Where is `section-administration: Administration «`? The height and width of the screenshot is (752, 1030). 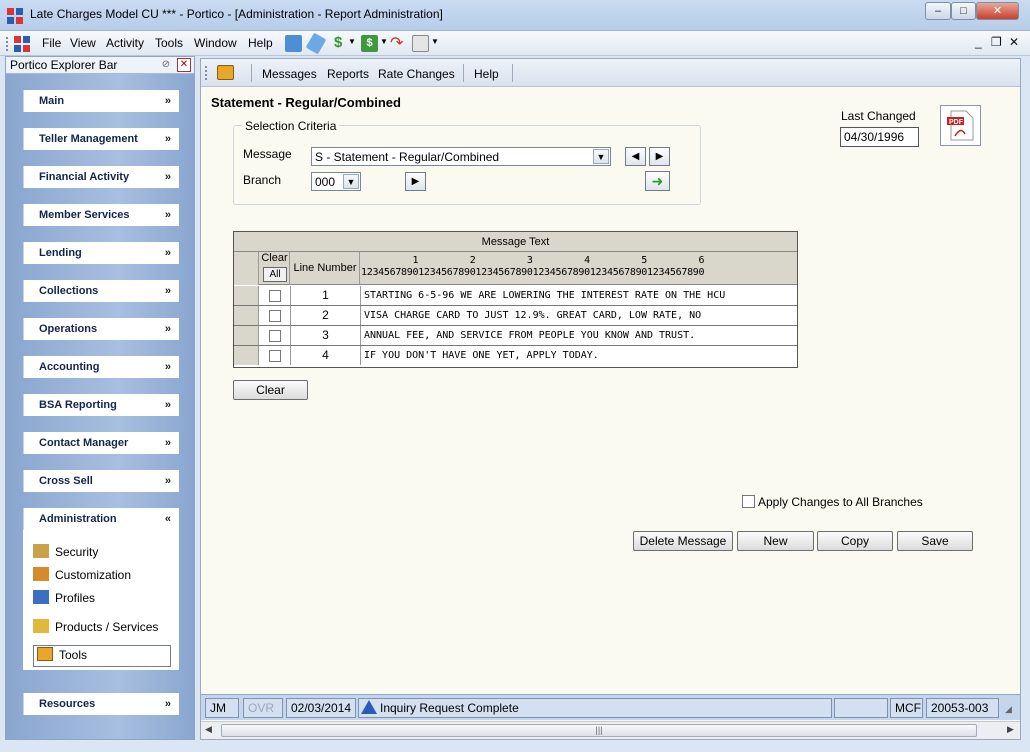
section-administration: Administration « is located at coordinates (101, 519).